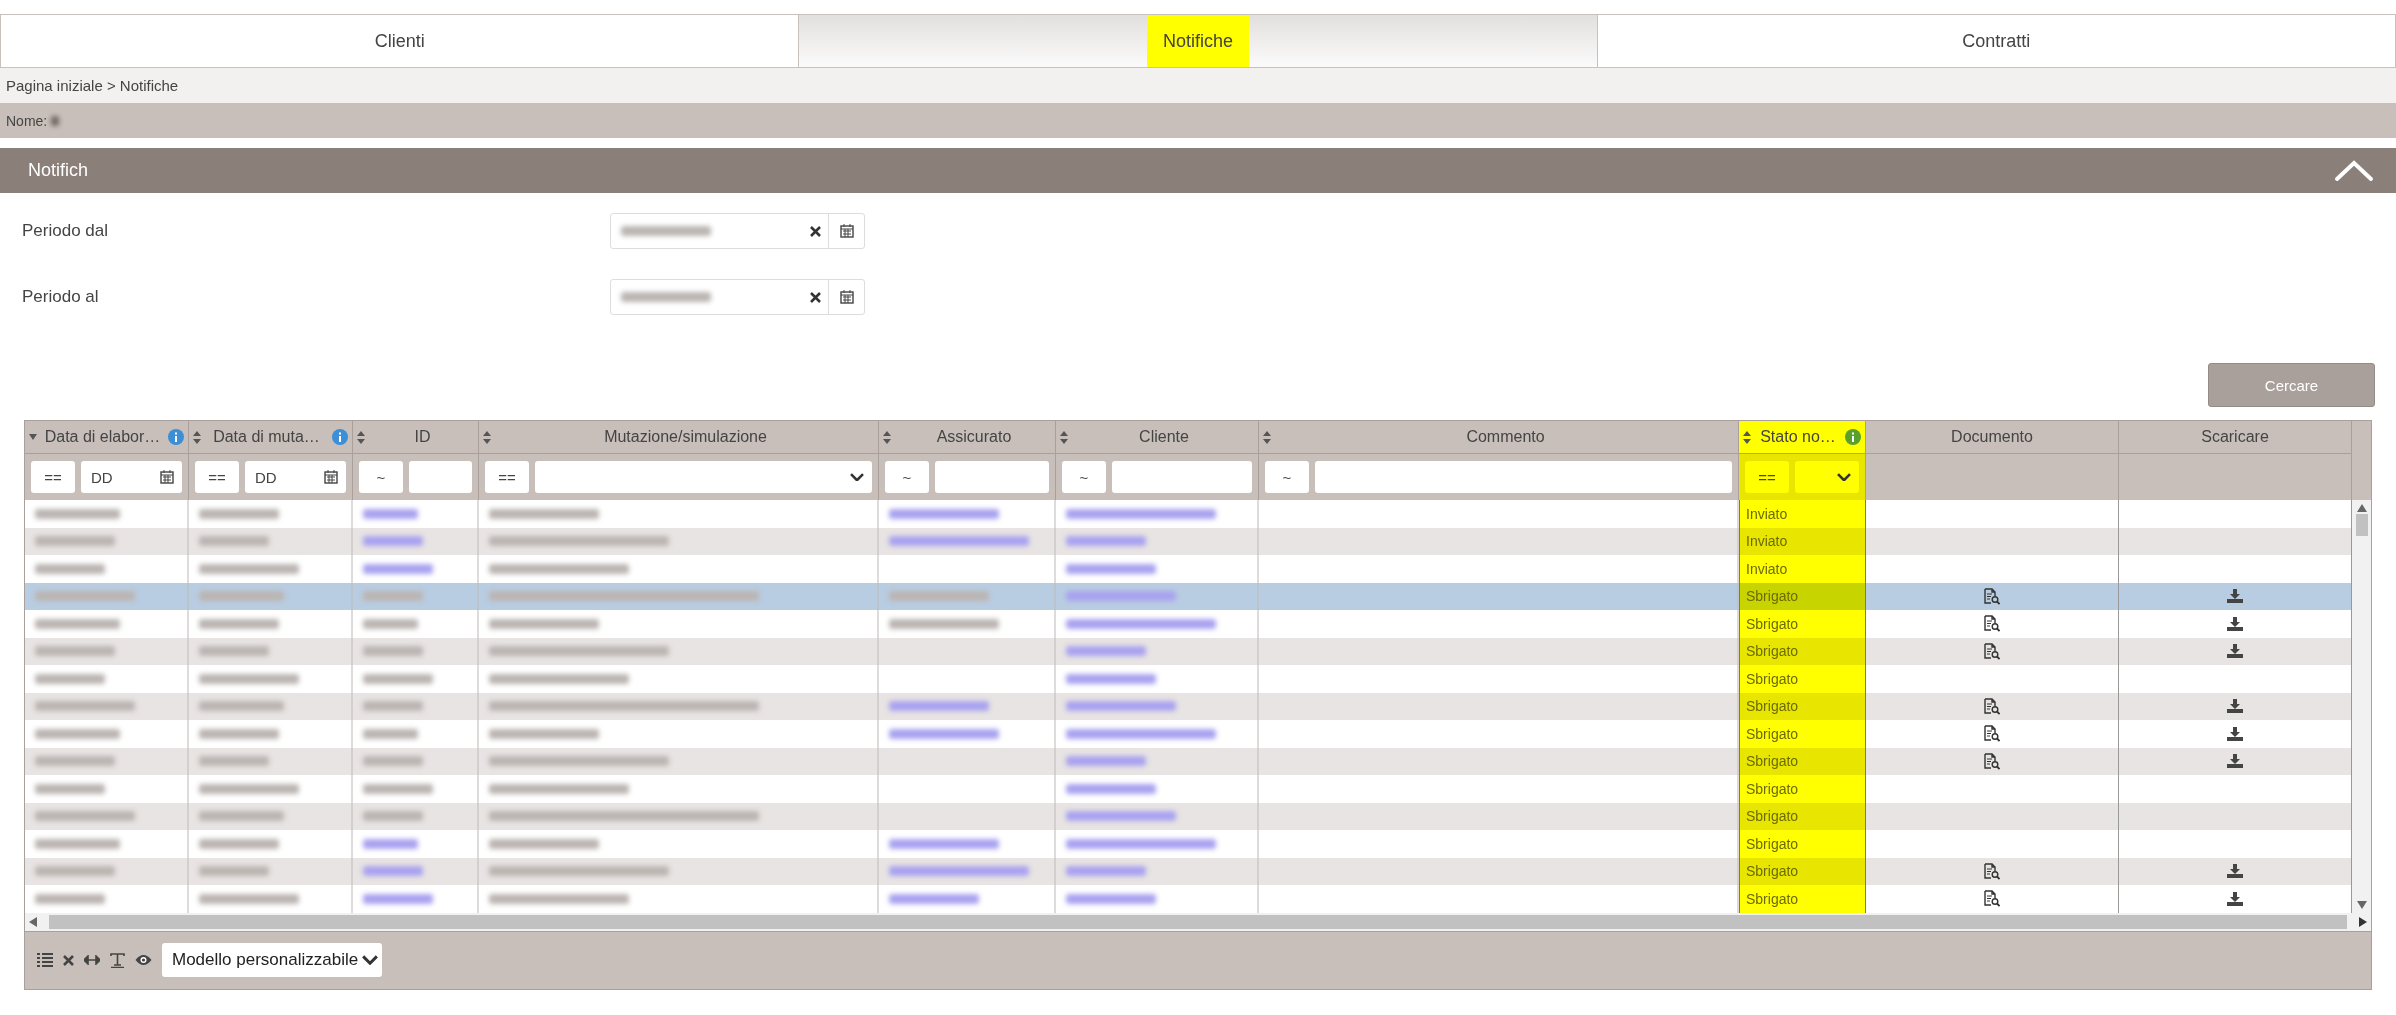 The width and height of the screenshot is (2396, 1015). I want to click on name-label: Nome:, so click(27, 120).